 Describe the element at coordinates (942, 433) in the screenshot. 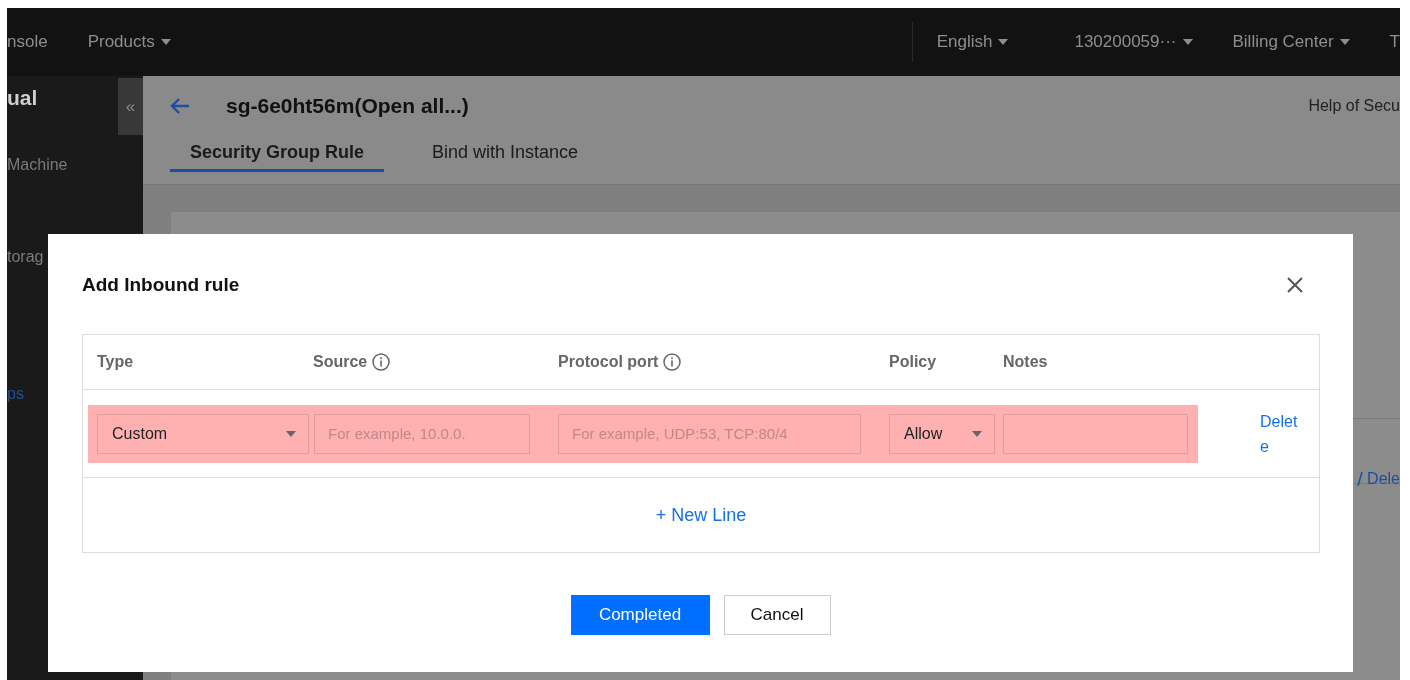

I see `policy-select: Allow` at that location.